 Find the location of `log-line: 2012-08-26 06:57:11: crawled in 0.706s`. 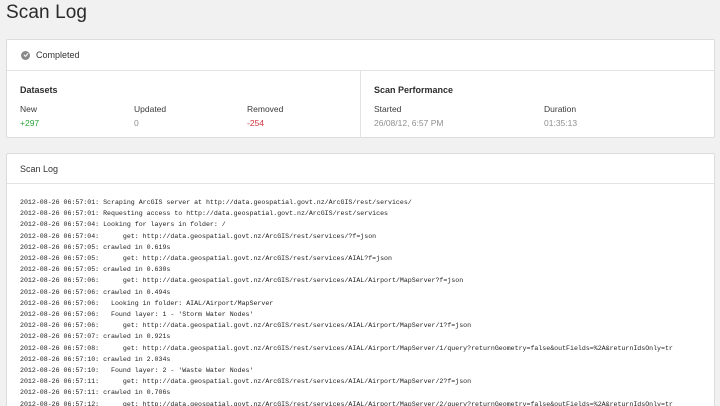

log-line: 2012-08-26 06:57:11: crawled in 0.706s is located at coordinates (95, 393).